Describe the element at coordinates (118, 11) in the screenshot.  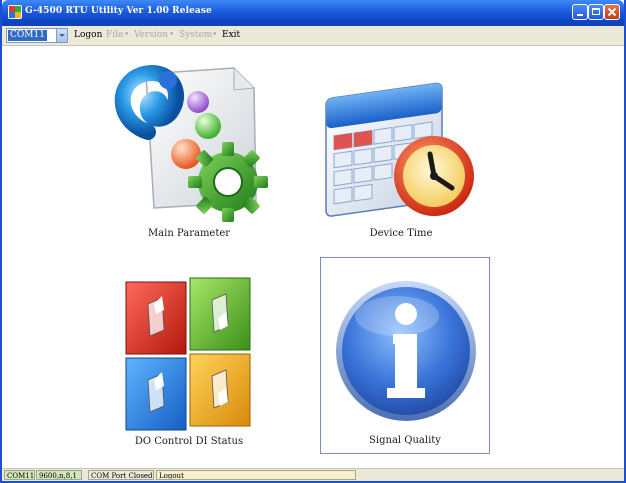
I see `window-title: G-4500 RTU Utility Ver 1.00 Release` at that location.